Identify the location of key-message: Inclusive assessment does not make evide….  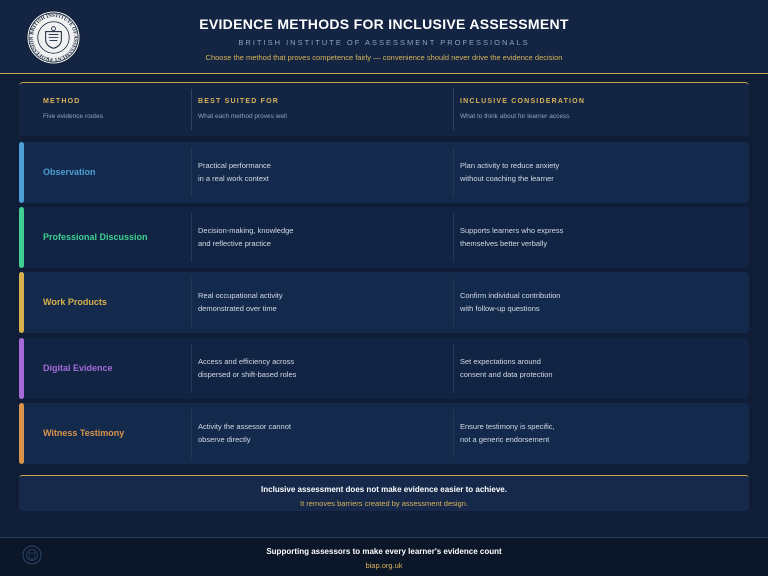
(384, 493).